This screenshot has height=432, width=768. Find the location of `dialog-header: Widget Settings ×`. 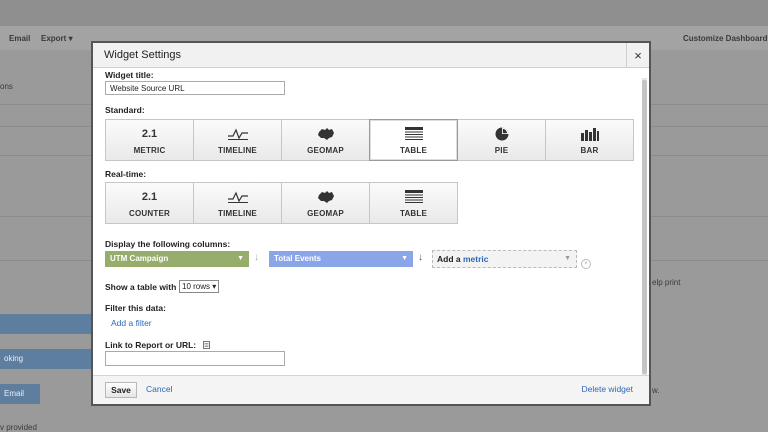

dialog-header: Widget Settings × is located at coordinates (371, 55).